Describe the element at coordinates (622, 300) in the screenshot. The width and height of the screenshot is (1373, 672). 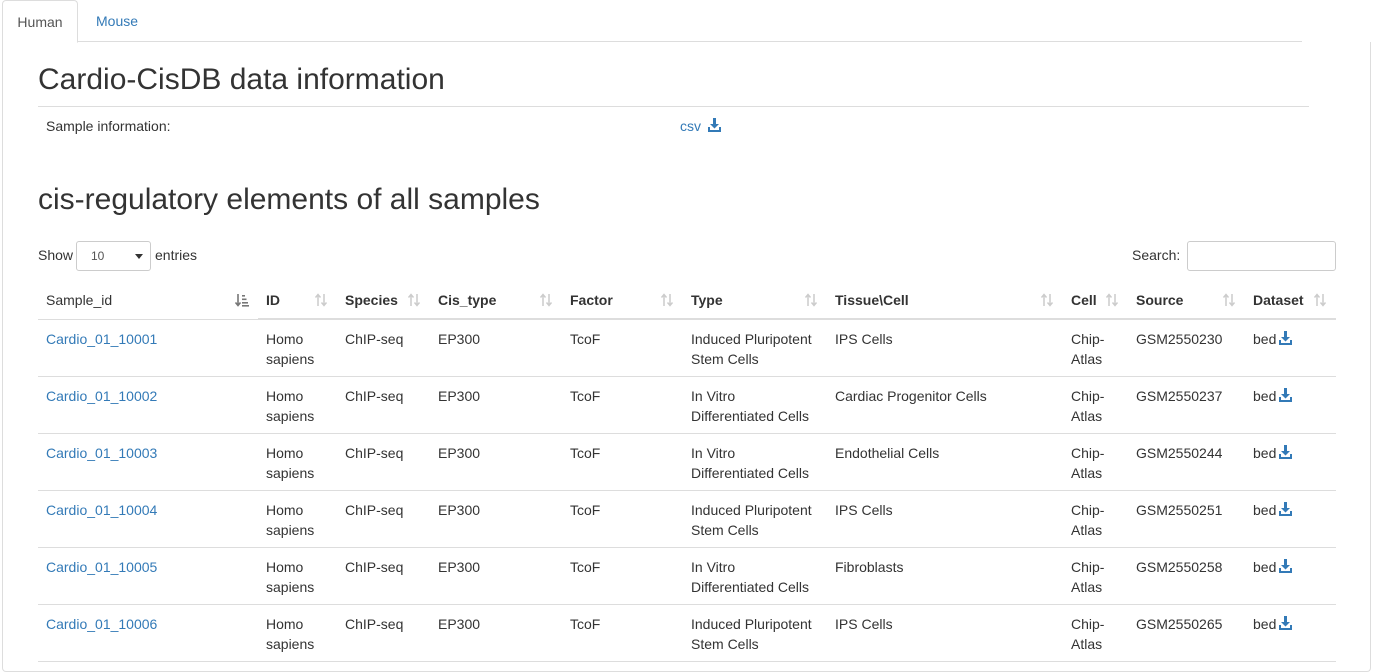
I see `header-factor: Factor` at that location.